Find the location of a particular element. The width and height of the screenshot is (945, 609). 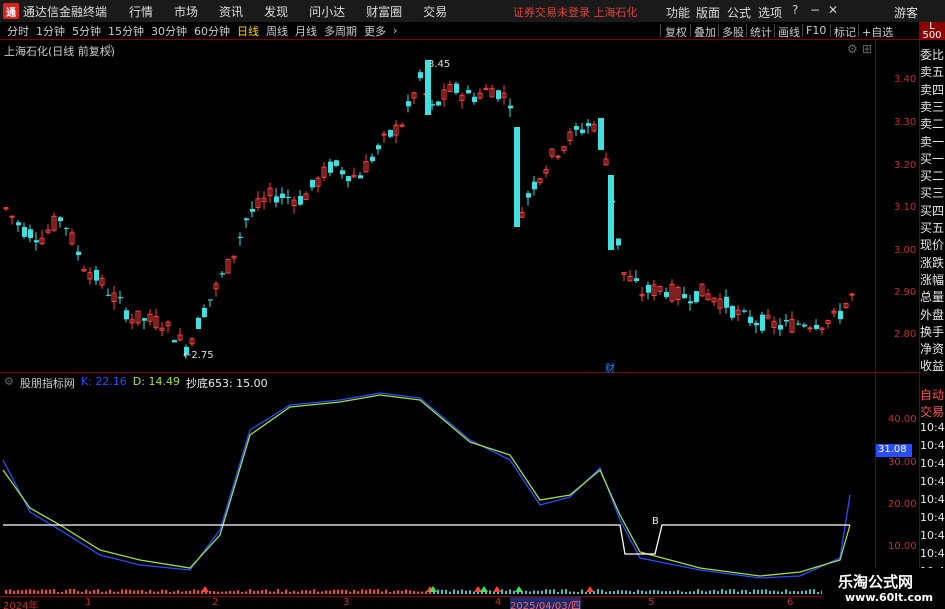

period-more: 更多 is located at coordinates (375, 31).